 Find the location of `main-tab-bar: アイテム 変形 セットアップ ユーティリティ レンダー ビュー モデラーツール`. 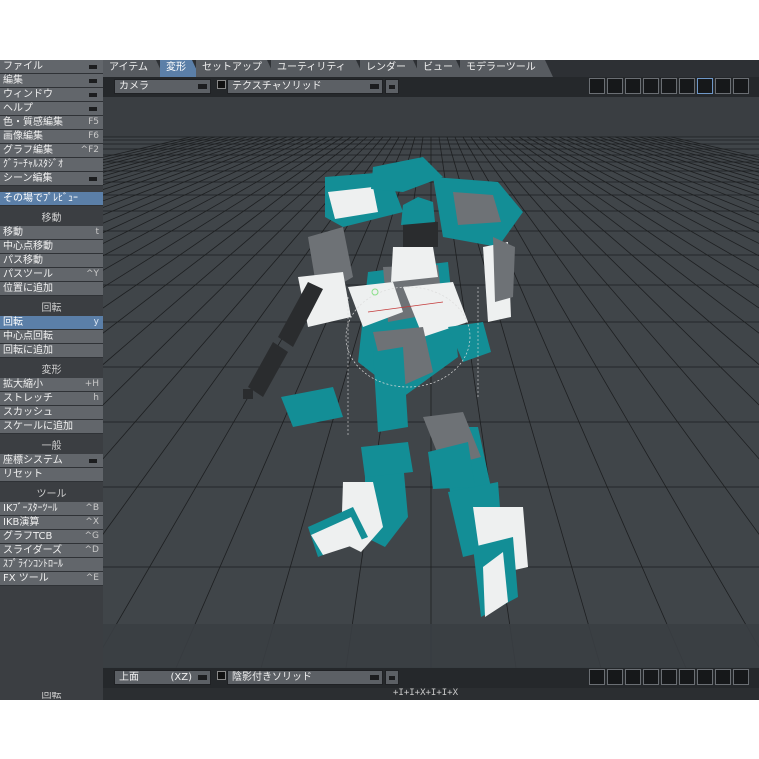

main-tab-bar: アイテム 変形 セットアップ ユーティリティ レンダー ビュー モデラーツール is located at coordinates (431, 68).